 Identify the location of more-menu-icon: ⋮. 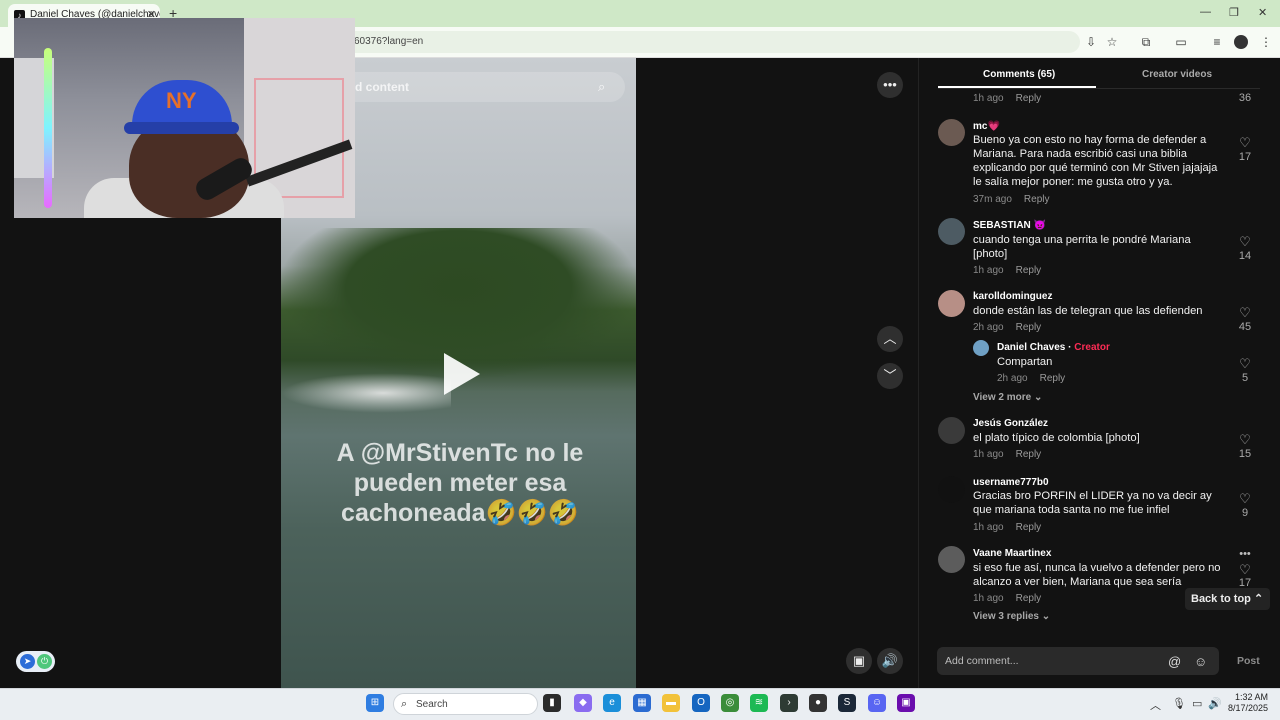
(1266, 42).